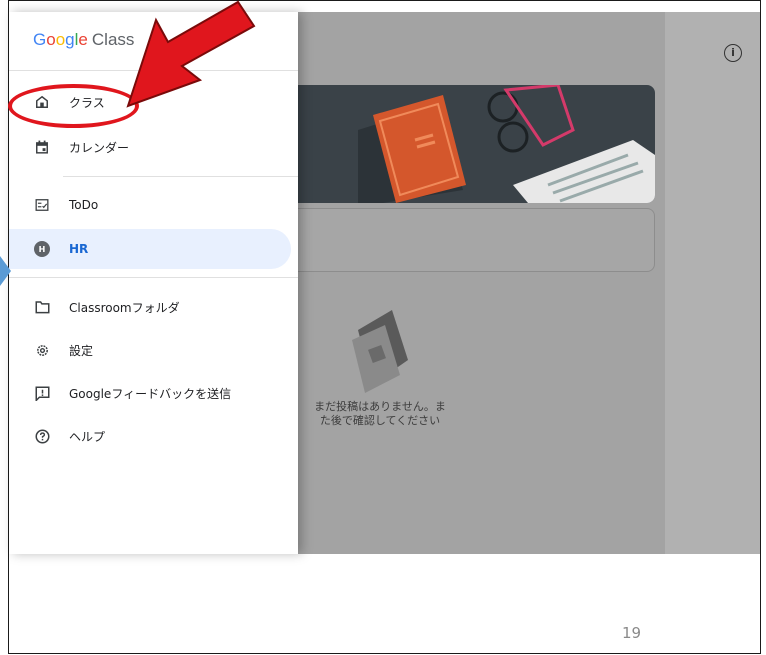  Describe the element at coordinates (42, 147) in the screenshot. I see `calendar-icon` at that location.